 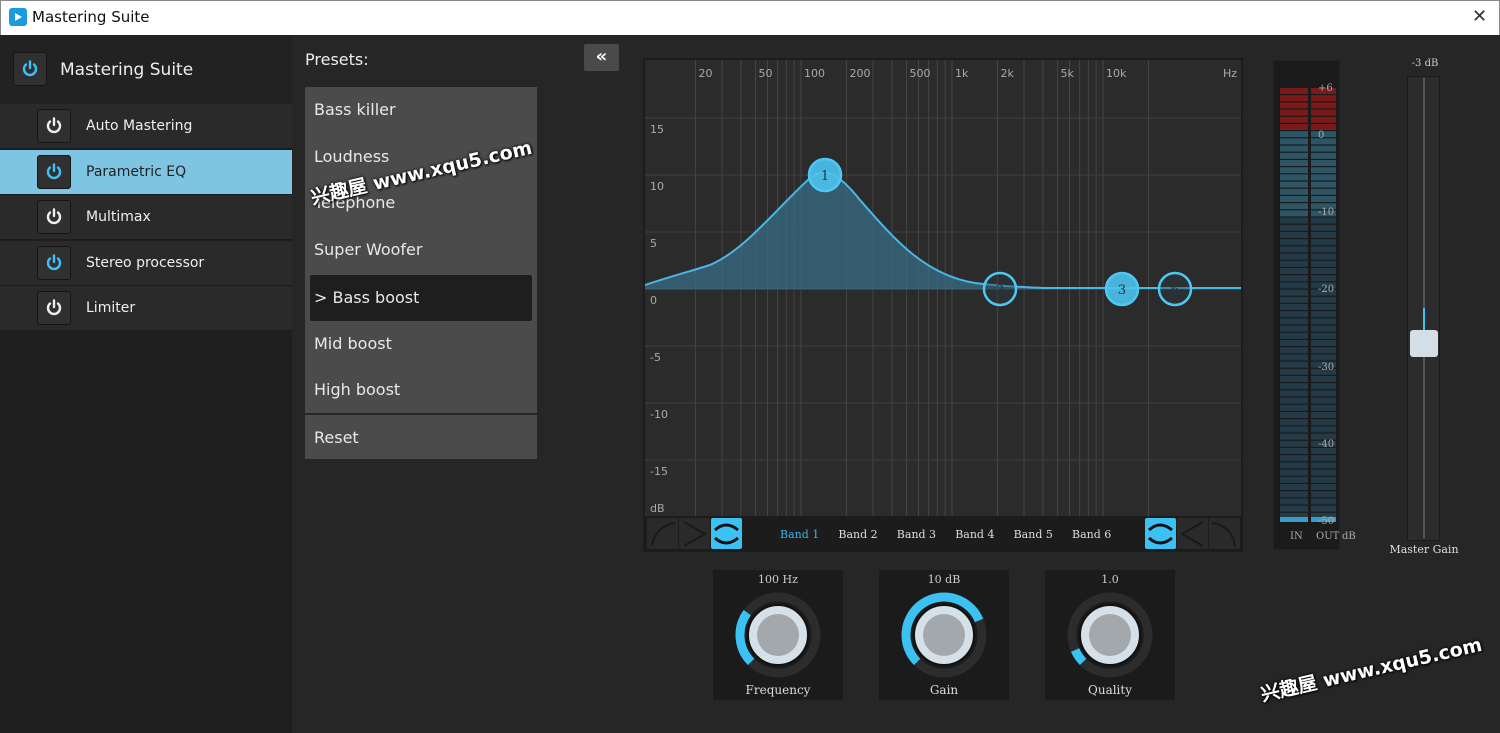 I want to click on watermark: 兴趣屋 www.xqu5.com, so click(x=1371, y=670).